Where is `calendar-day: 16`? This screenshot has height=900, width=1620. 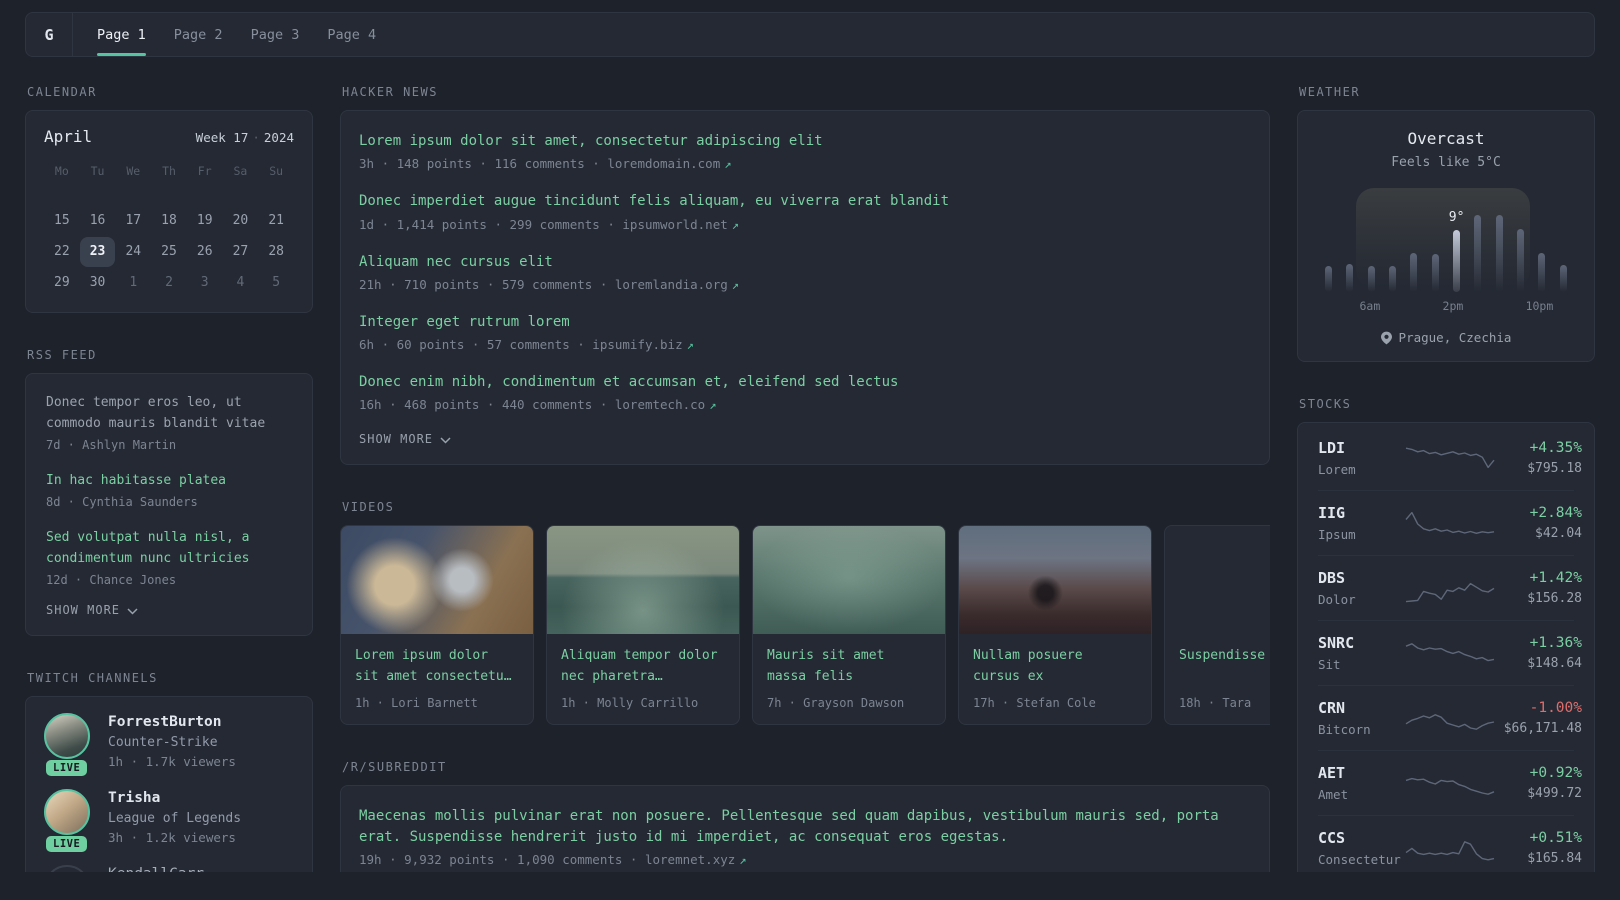 calendar-day: 16 is located at coordinates (97, 220).